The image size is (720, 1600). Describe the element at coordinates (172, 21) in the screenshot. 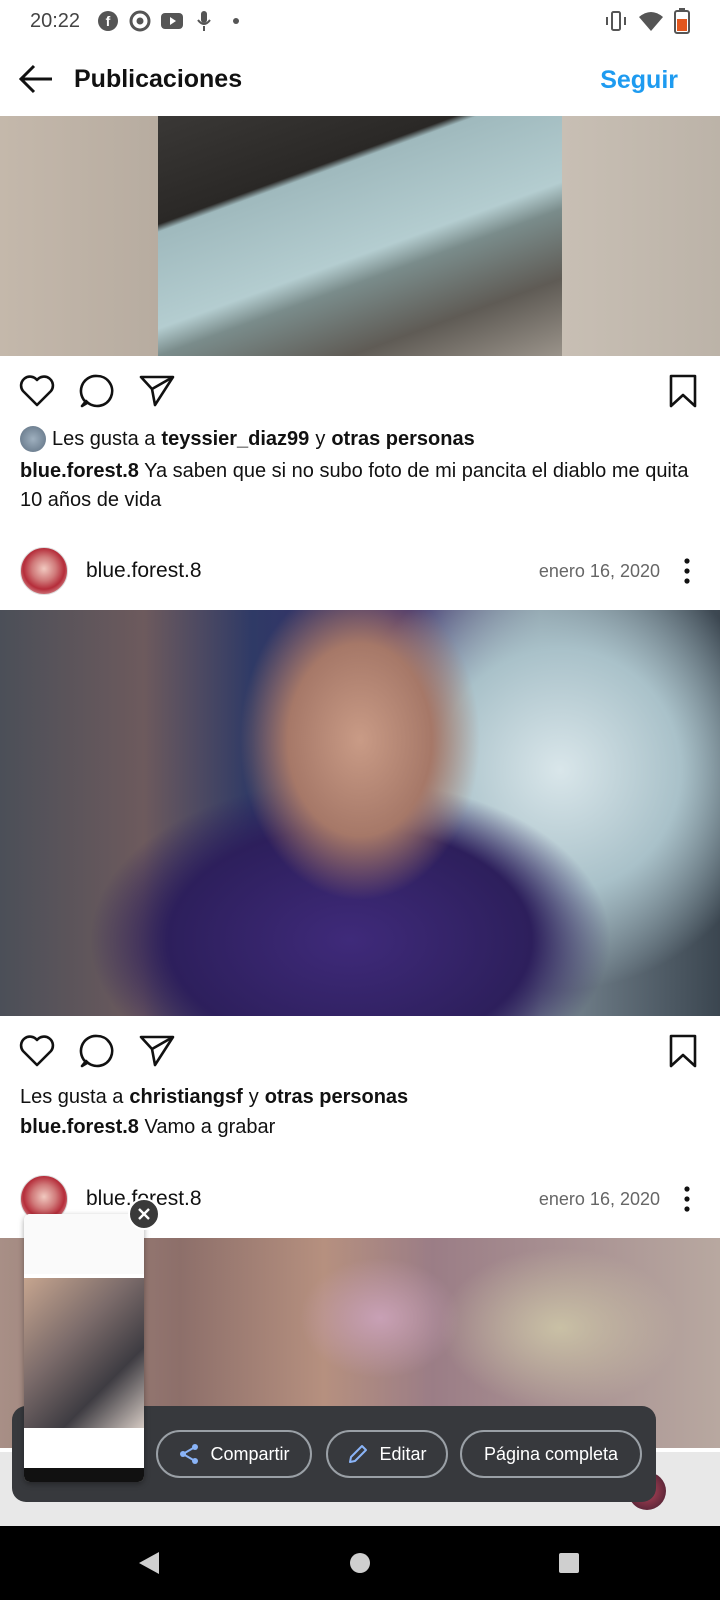

I see `youtube-icon` at that location.